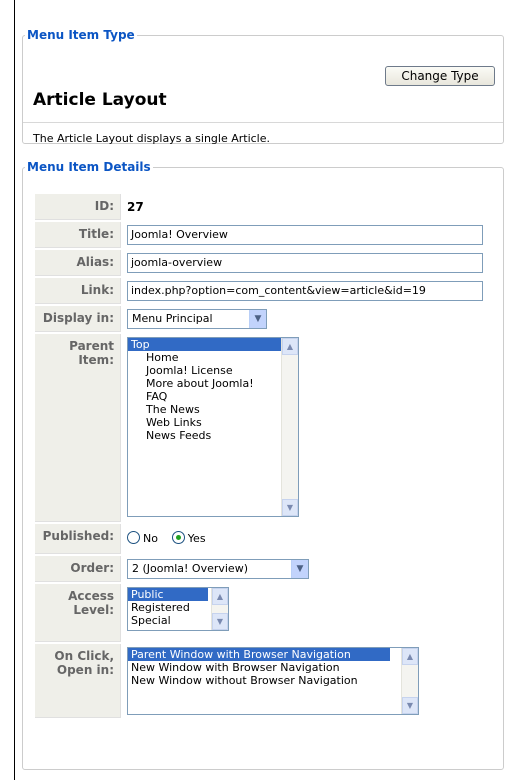 The width and height of the screenshot is (510, 780). Describe the element at coordinates (305, 235) in the screenshot. I see `title-field: Joomla! Overview` at that location.